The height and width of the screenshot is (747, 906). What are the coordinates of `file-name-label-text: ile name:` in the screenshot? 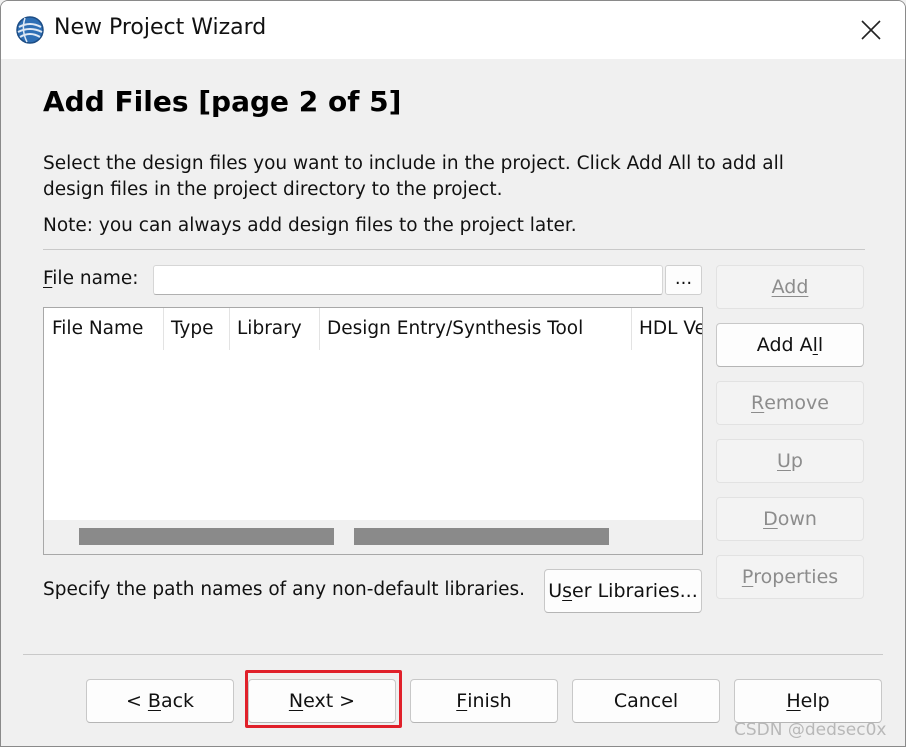 It's located at (95, 278).